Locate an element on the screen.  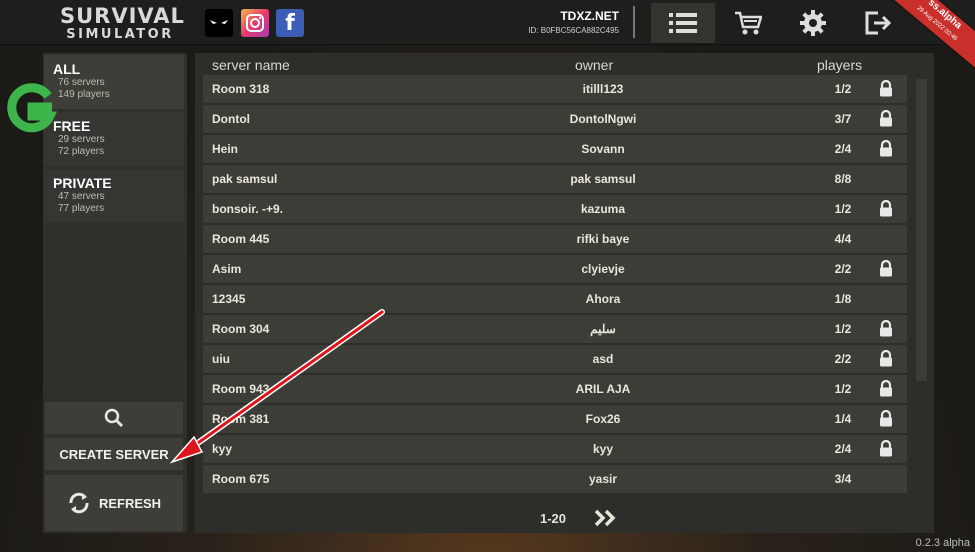
server-name: 12345 is located at coordinates (229, 299).